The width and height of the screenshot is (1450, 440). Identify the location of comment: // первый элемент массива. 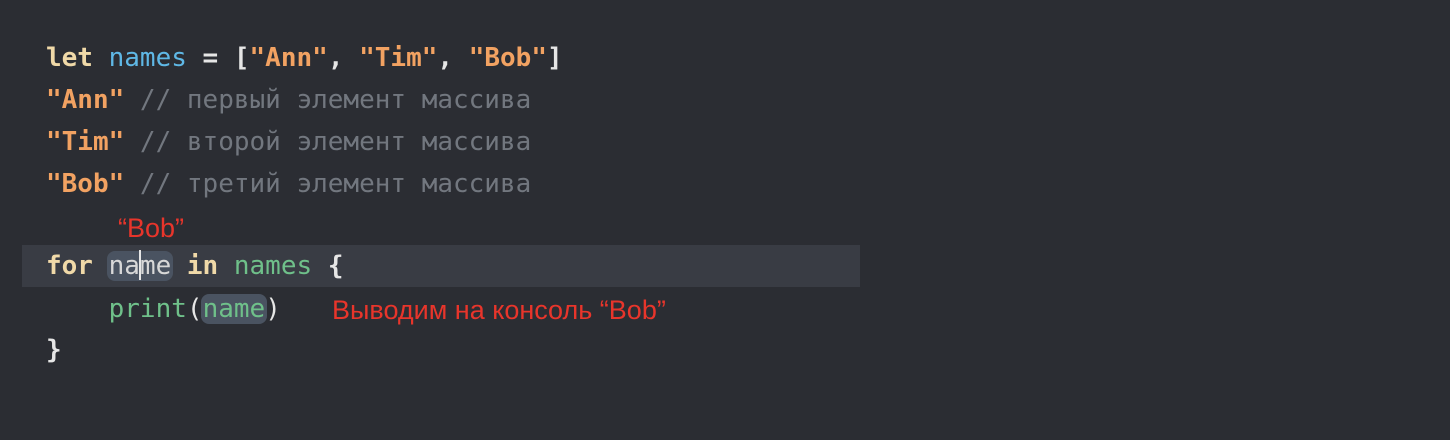
(328, 100).